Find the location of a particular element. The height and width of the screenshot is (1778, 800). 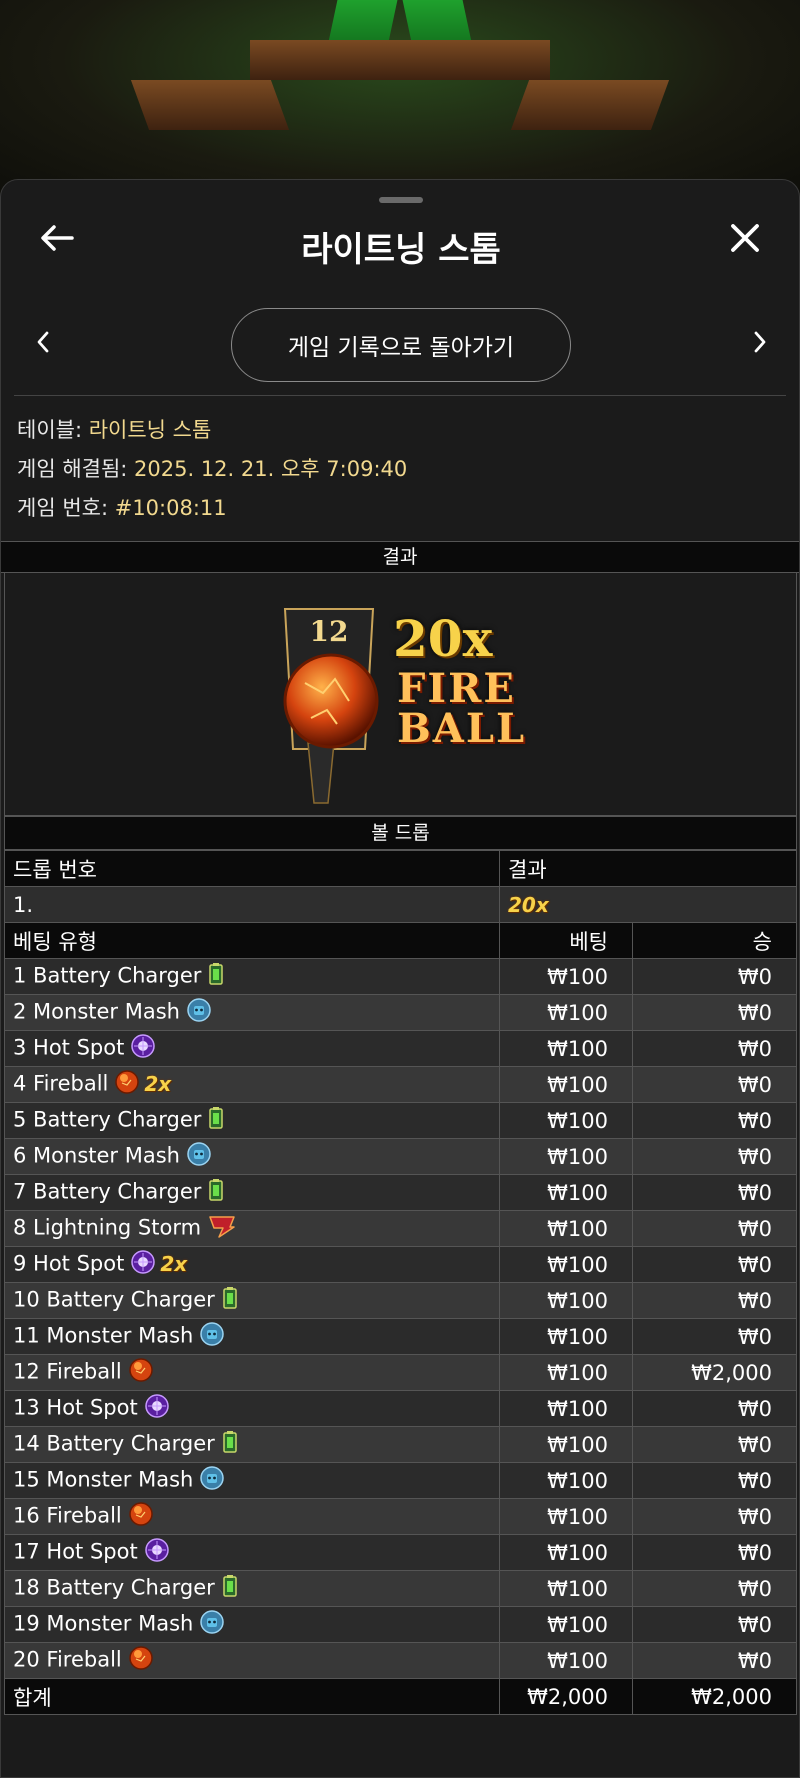

back-to-history-button: 게임 기록으로 돌아가기 is located at coordinates (401, 345).